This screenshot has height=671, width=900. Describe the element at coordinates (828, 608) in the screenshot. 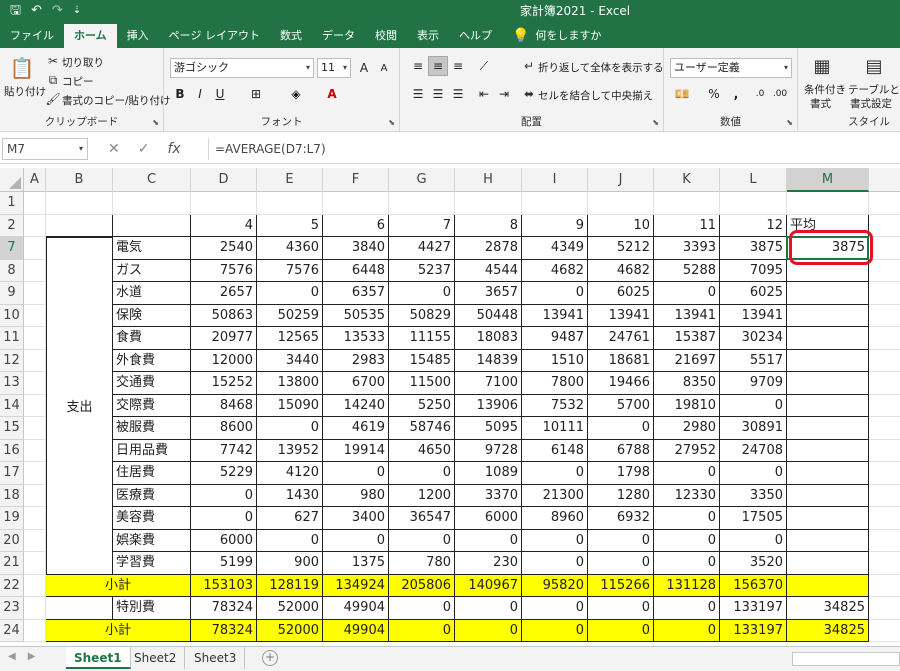

I see `special-value: 34825` at that location.